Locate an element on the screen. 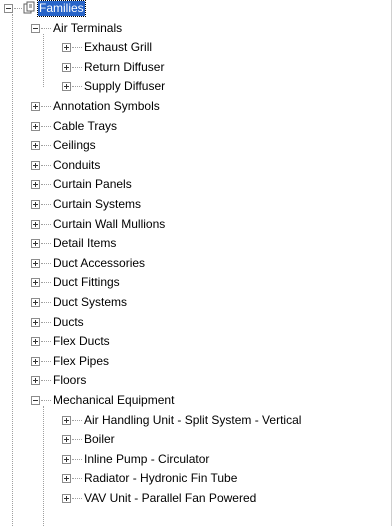 The image size is (392, 526). tree-item: Radiator - Hydronic Fin Tube is located at coordinates (196, 479).